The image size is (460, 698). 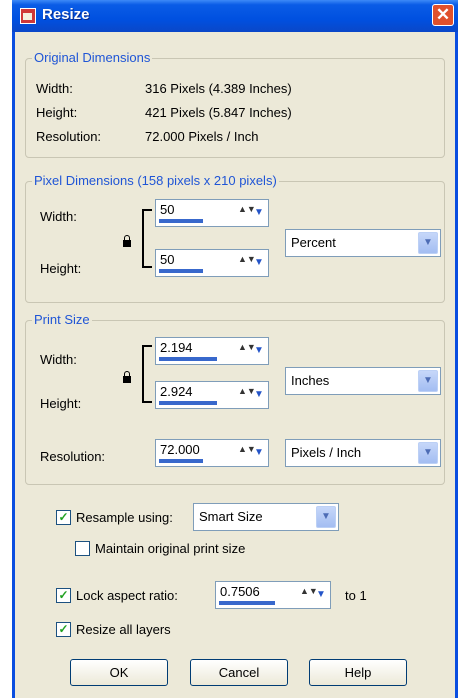 What do you see at coordinates (28, 16) in the screenshot?
I see `app-icon` at bounding box center [28, 16].